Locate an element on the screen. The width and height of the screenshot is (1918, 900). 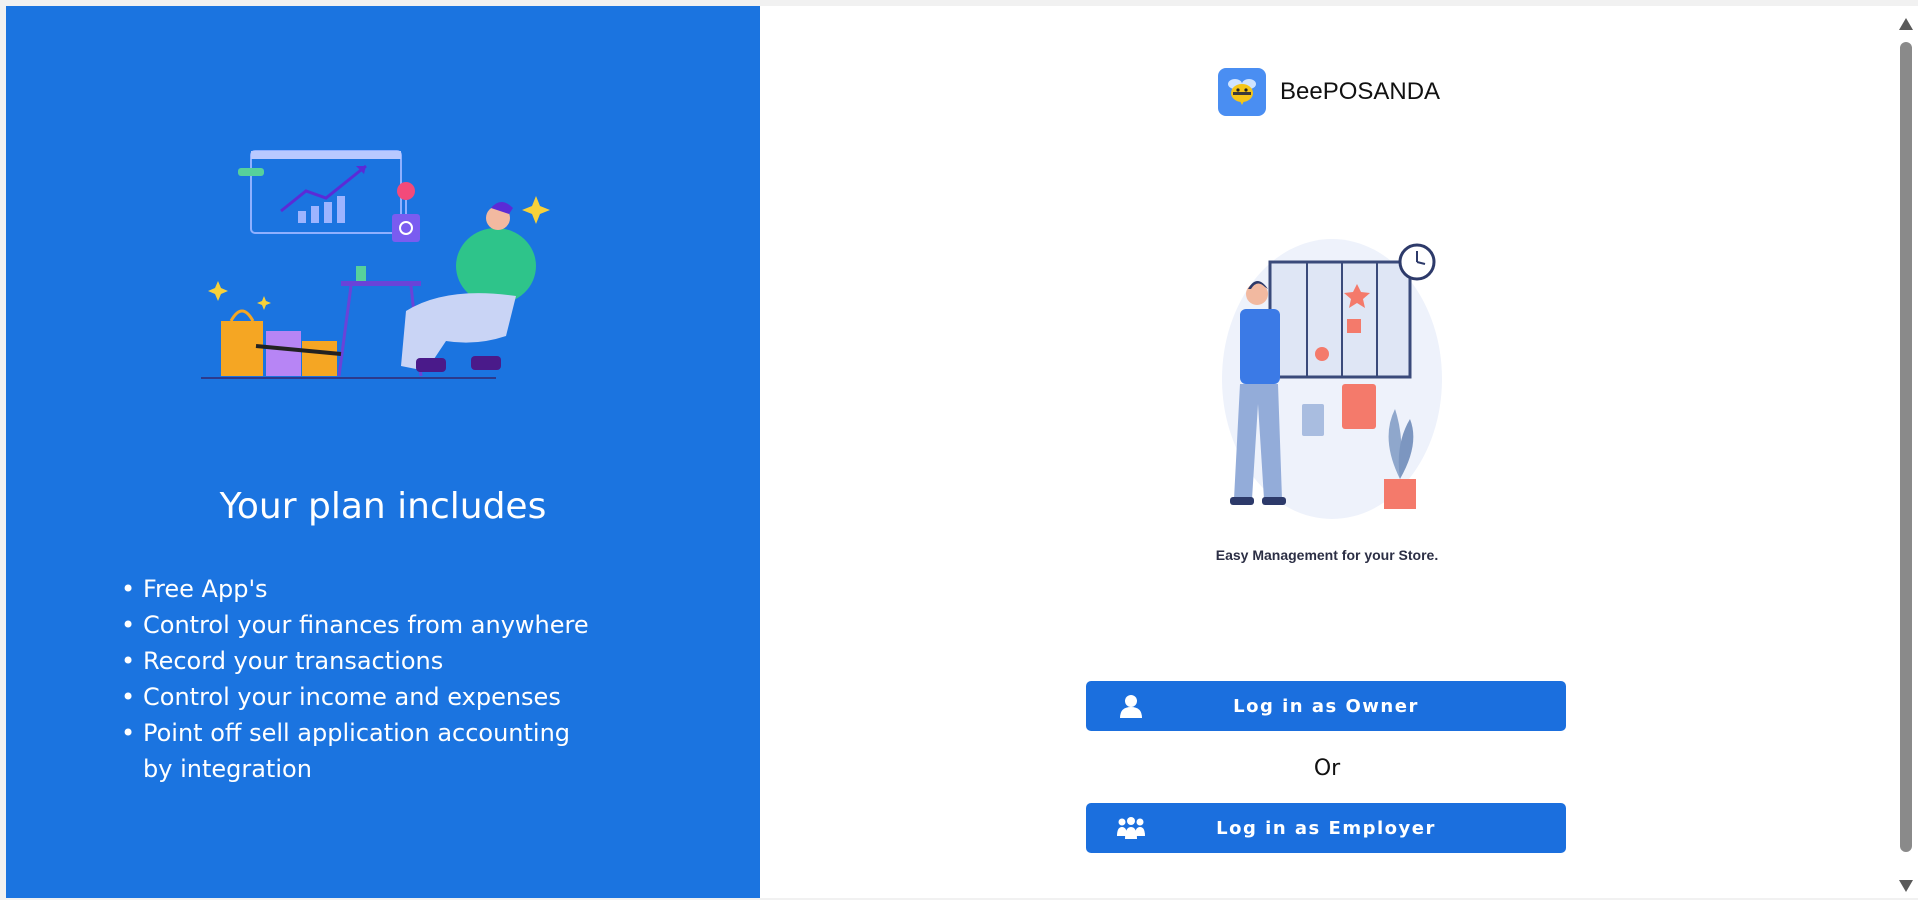
analytics-illustration is located at coordinates (375, 264).